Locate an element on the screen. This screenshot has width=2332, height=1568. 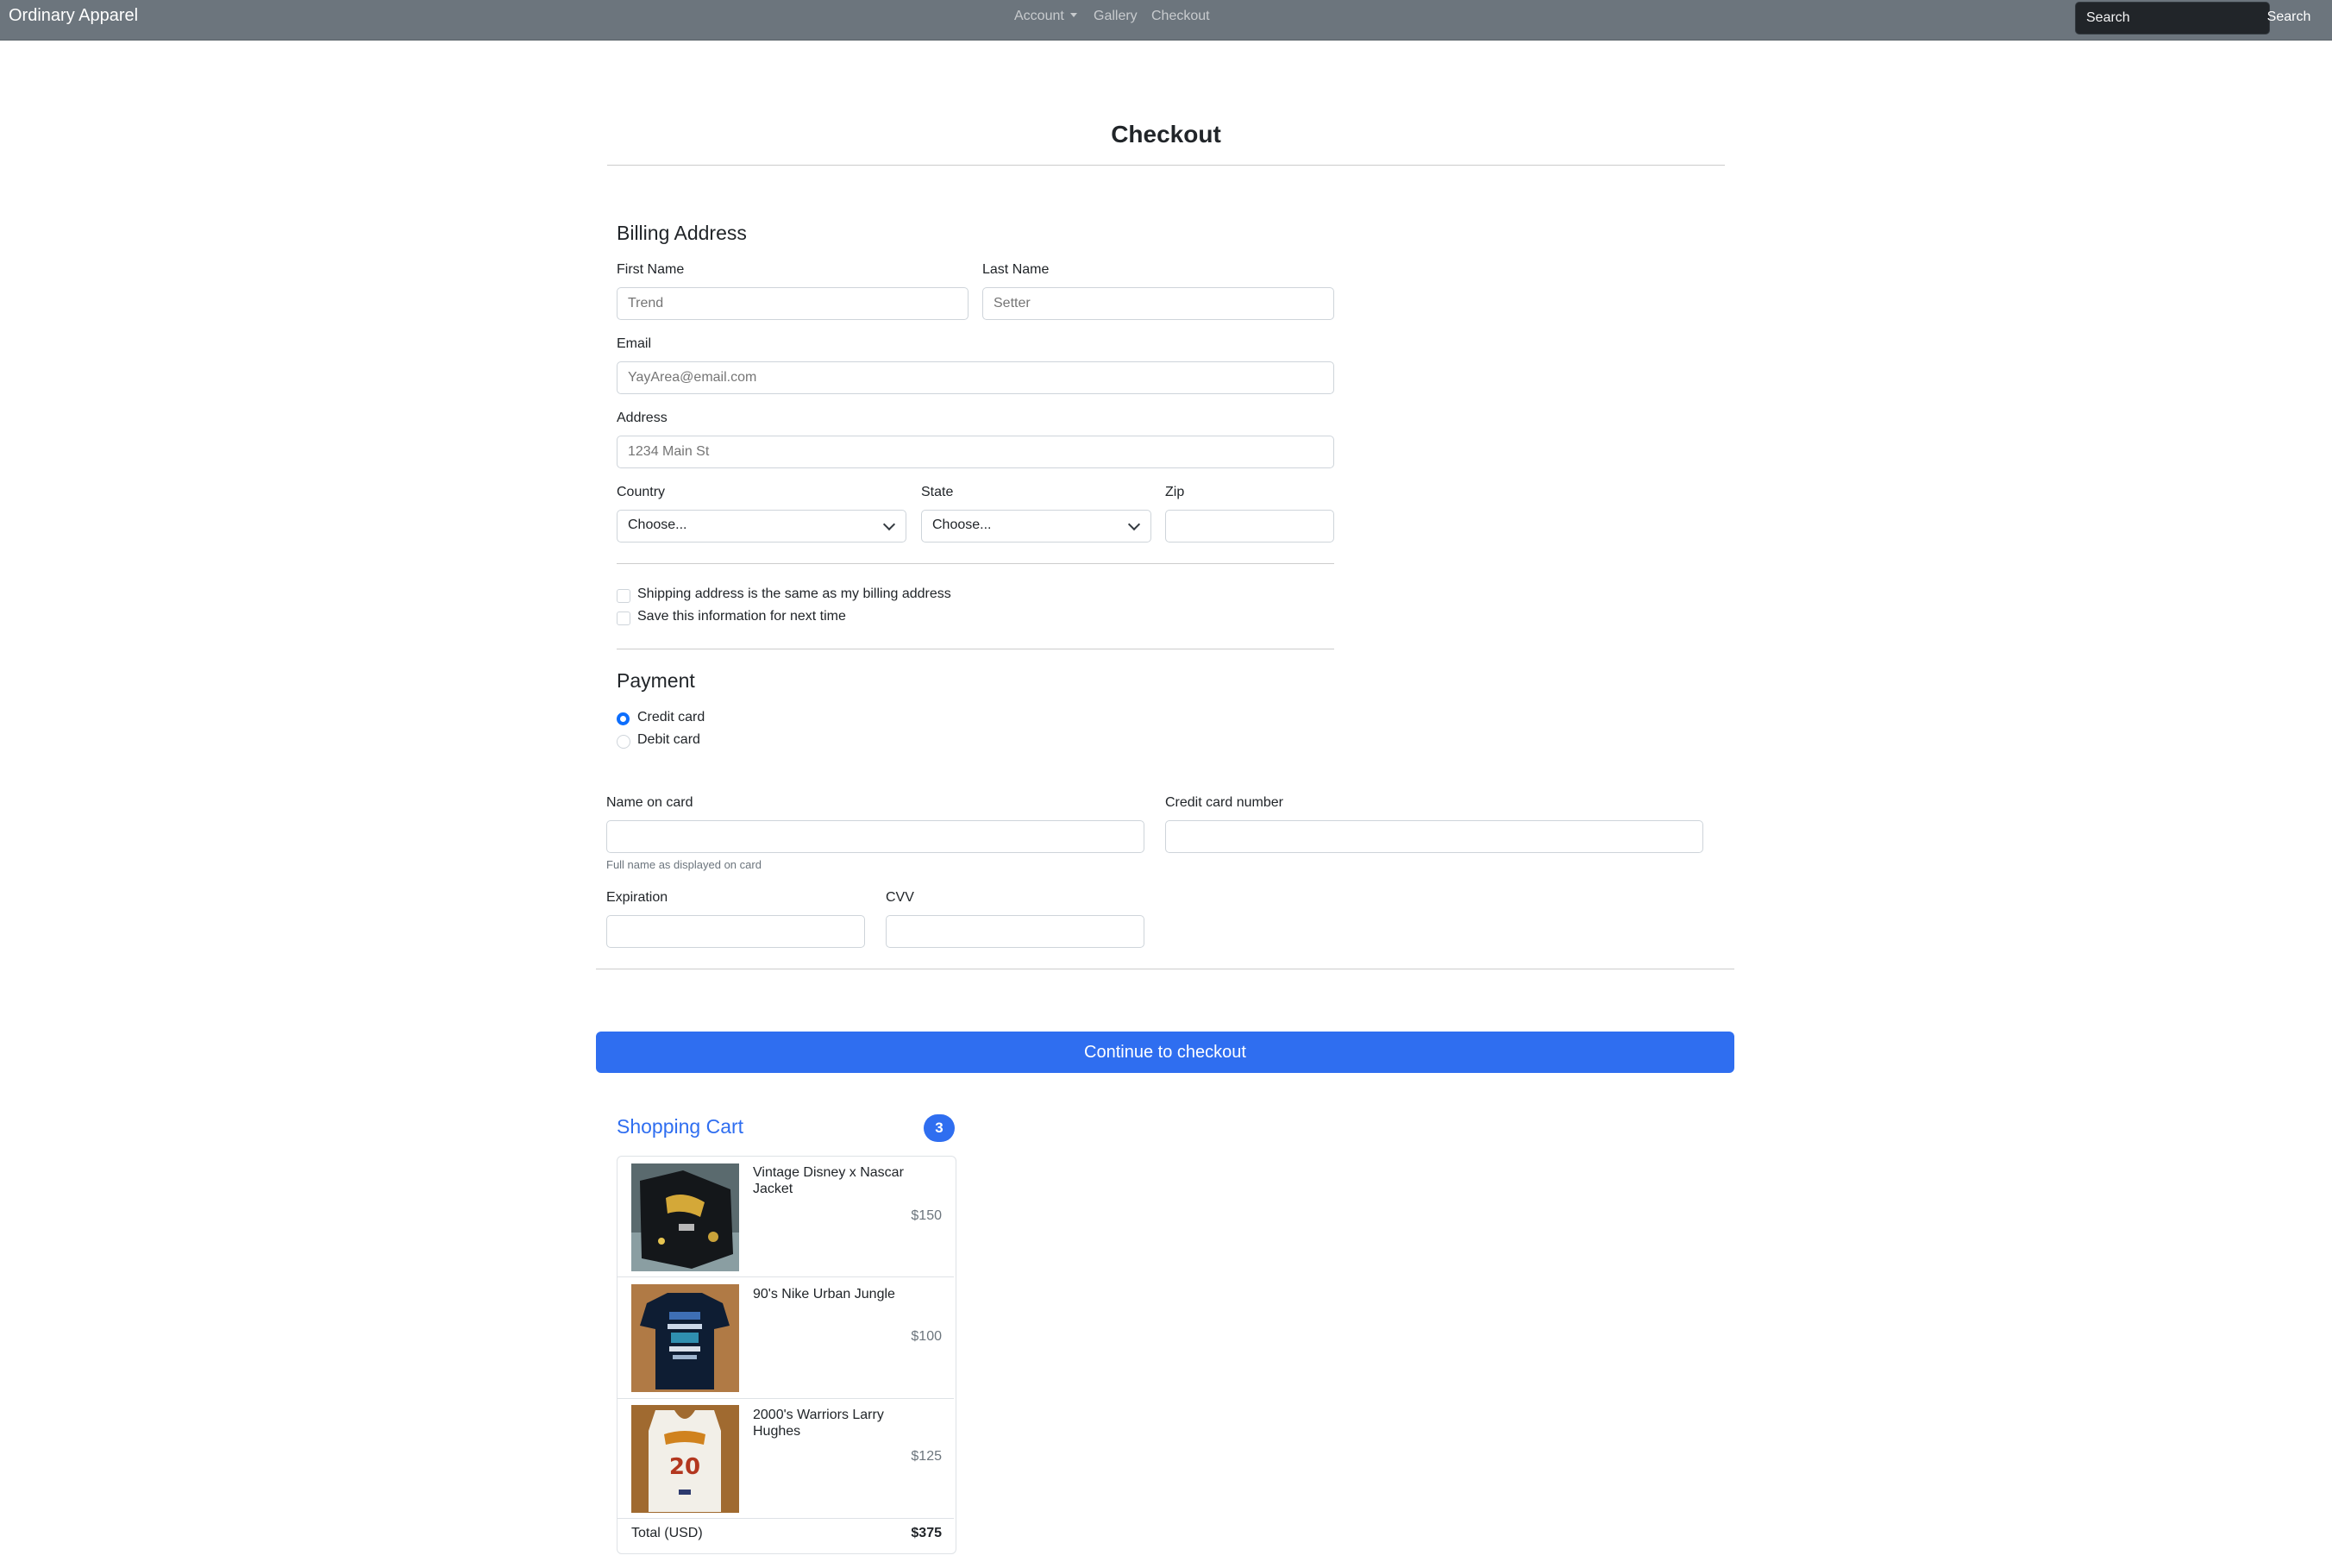
nav-gallery-link: Gallery is located at coordinates (1116, 16).